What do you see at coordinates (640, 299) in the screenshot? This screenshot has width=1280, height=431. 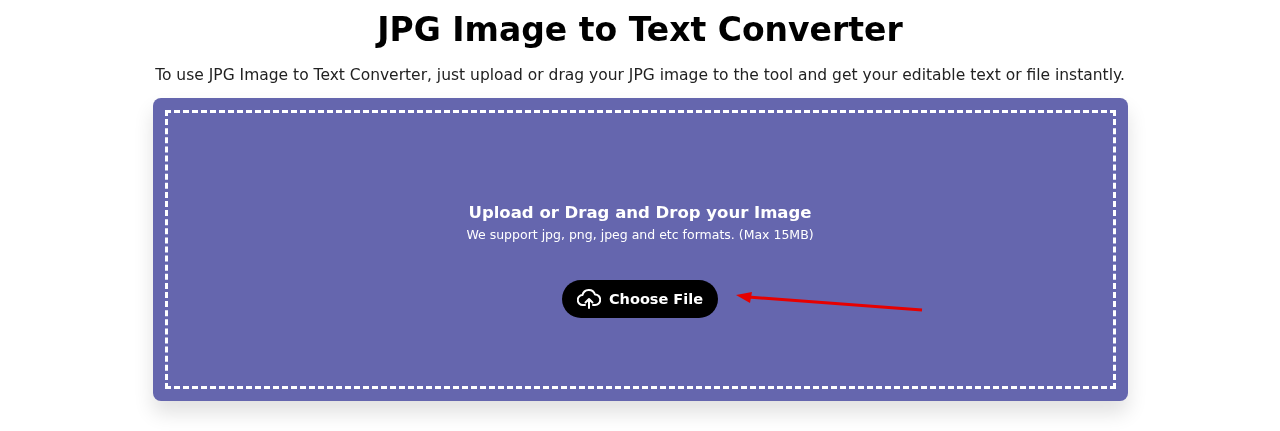 I see `choose-file-button: Choose File` at bounding box center [640, 299].